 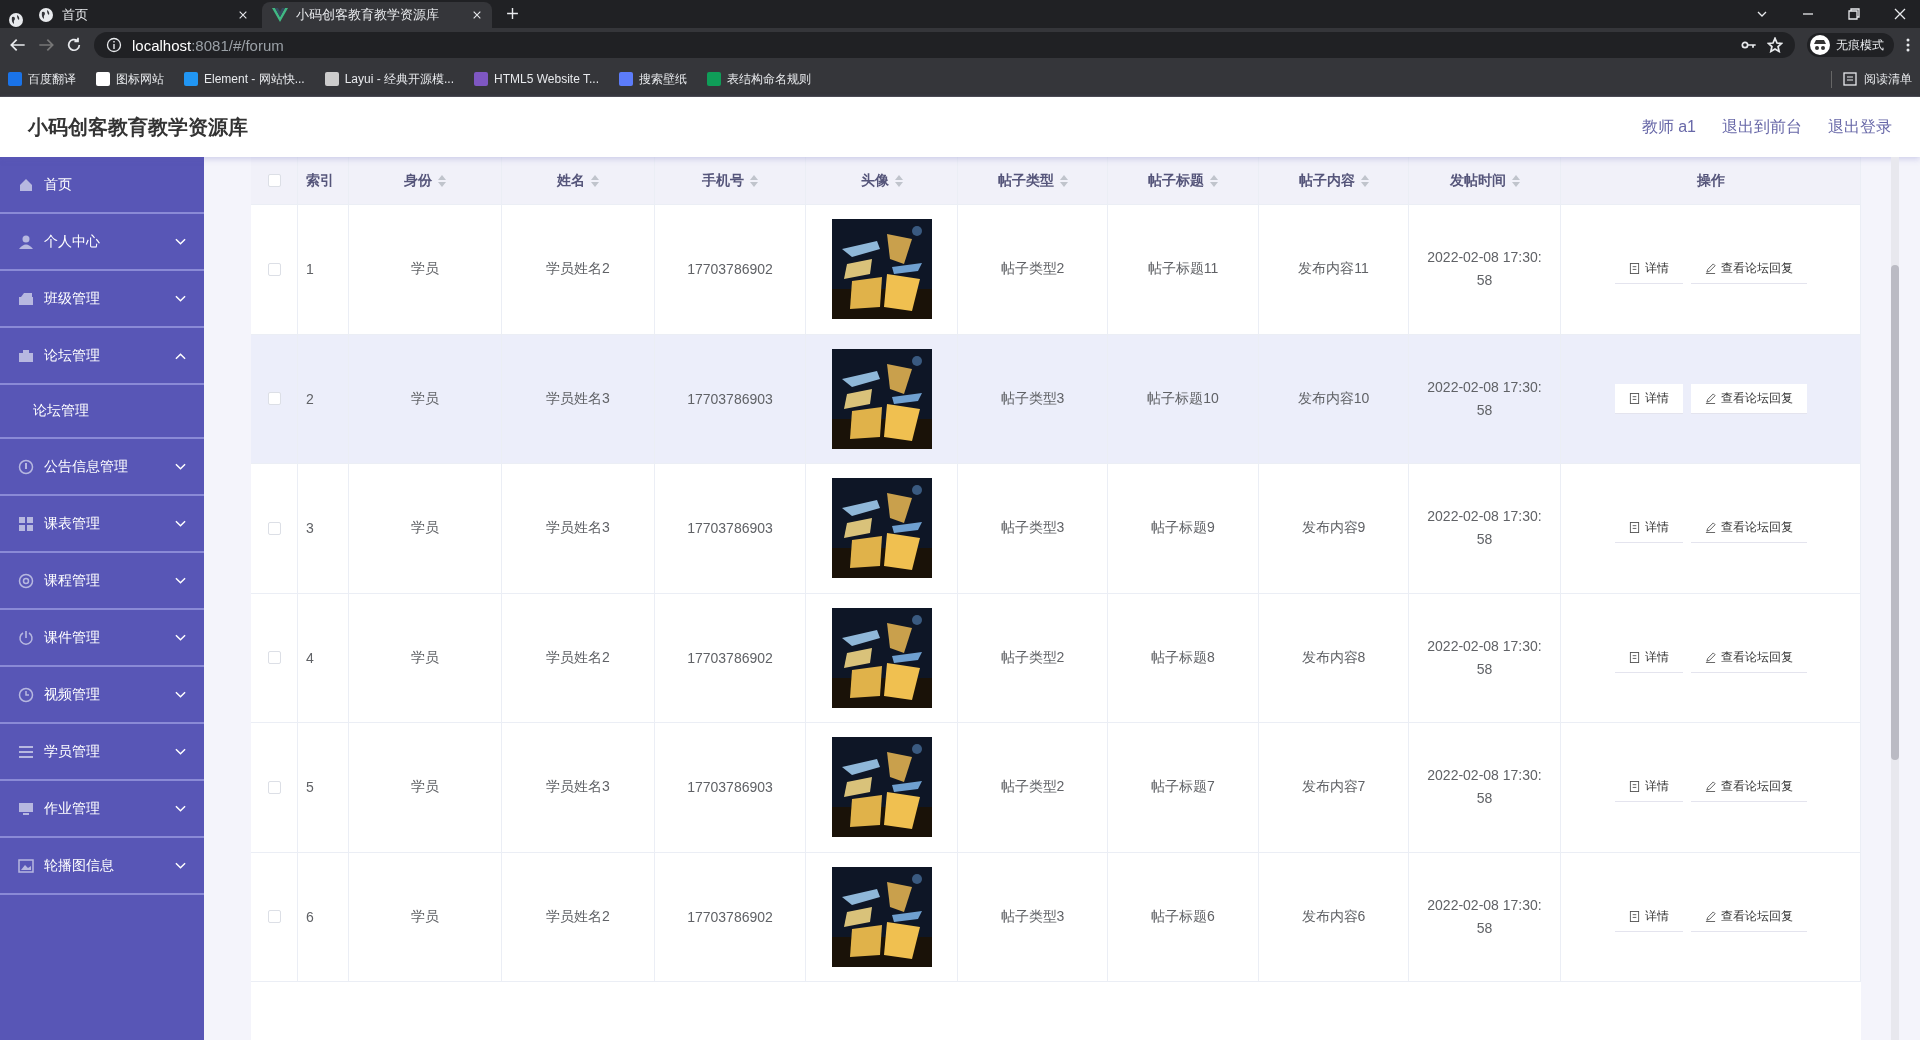 I want to click on list-icon, so click(x=26, y=751).